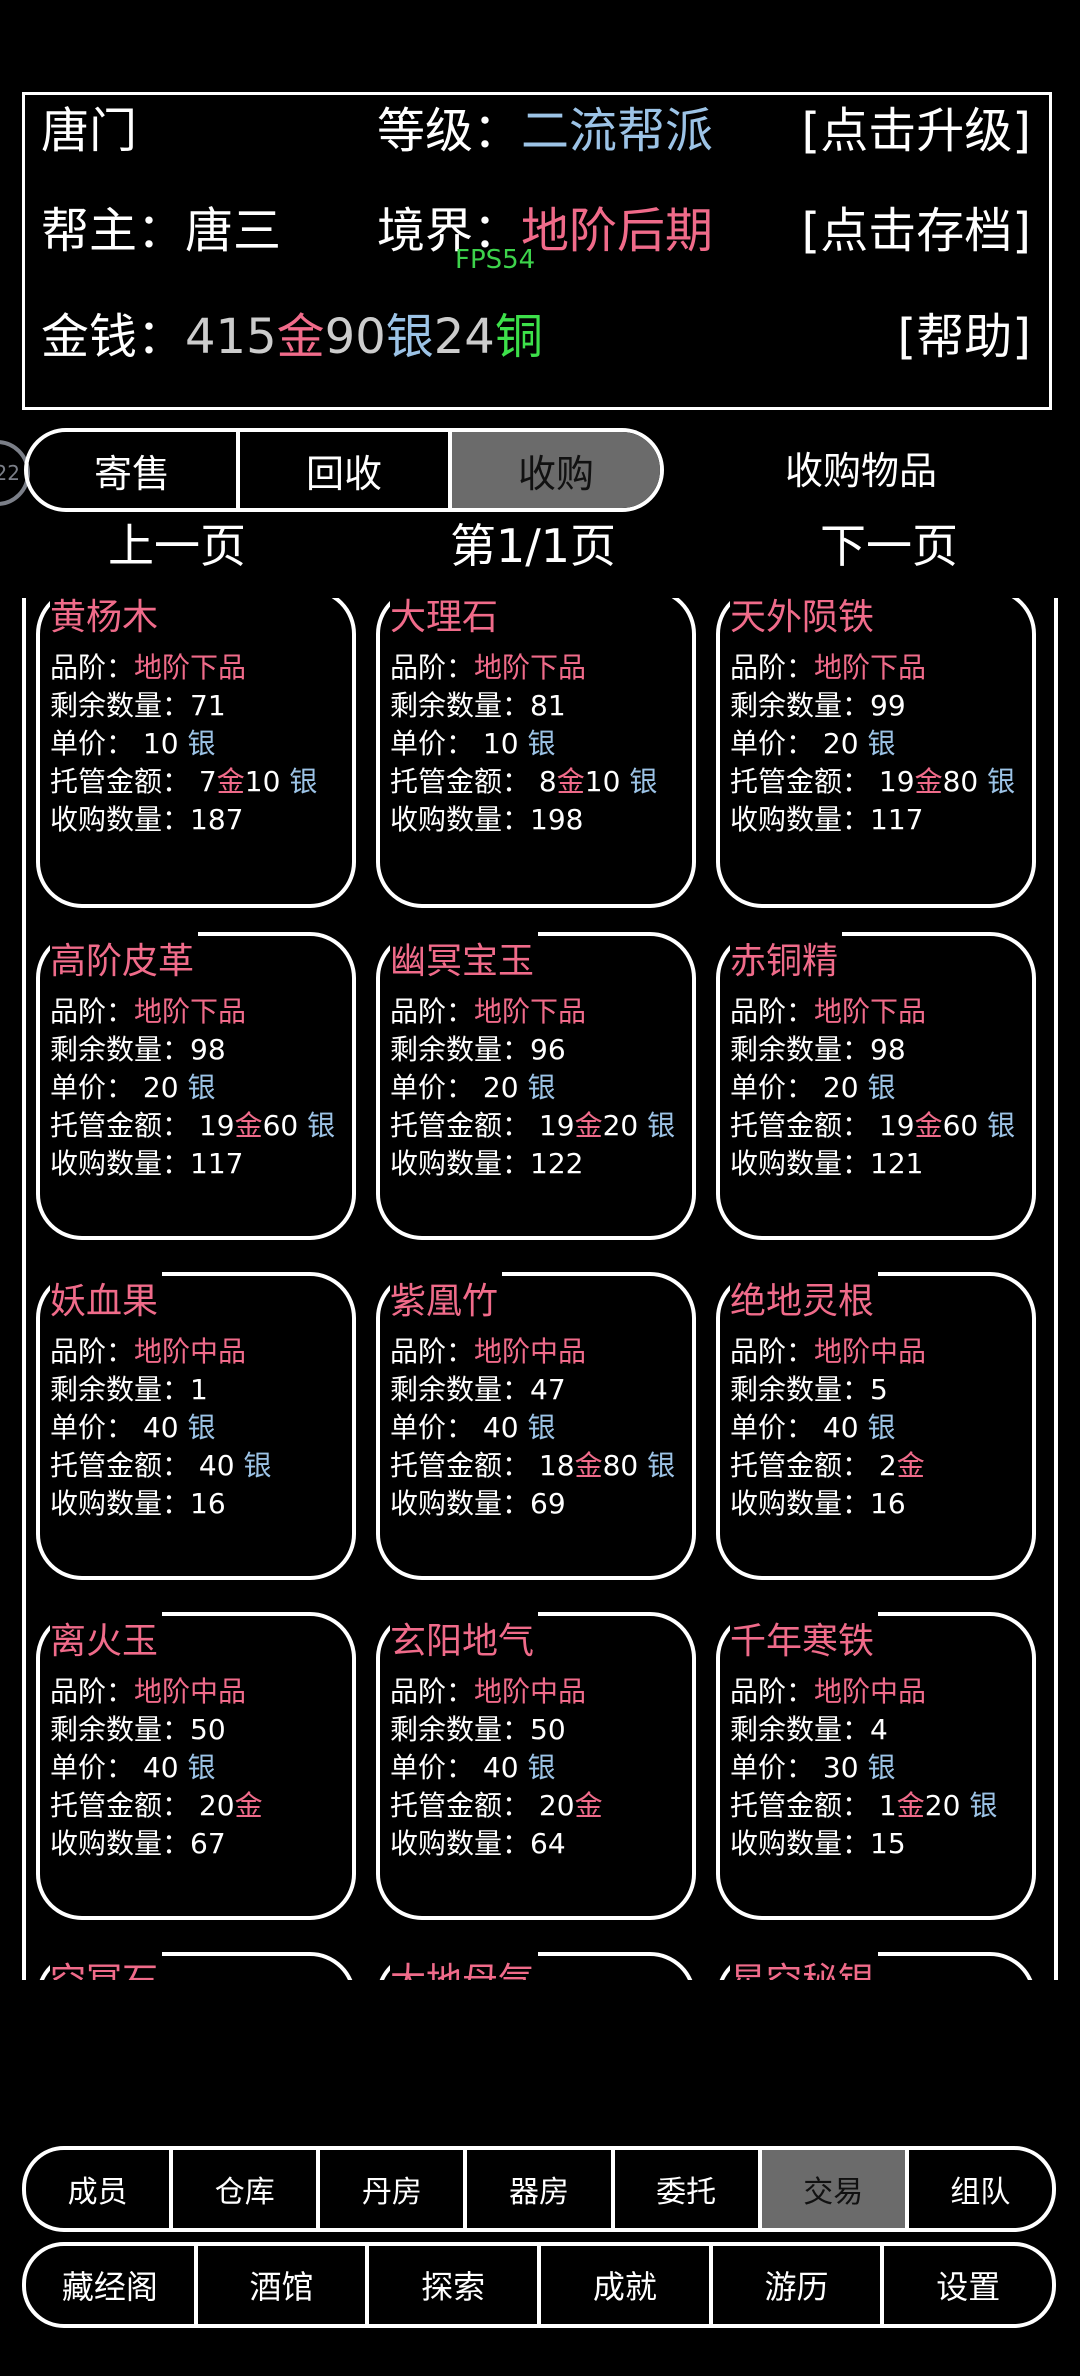 The height and width of the screenshot is (2376, 1080). I want to click on item-remaining: 剩余数量：1, so click(129, 1388).